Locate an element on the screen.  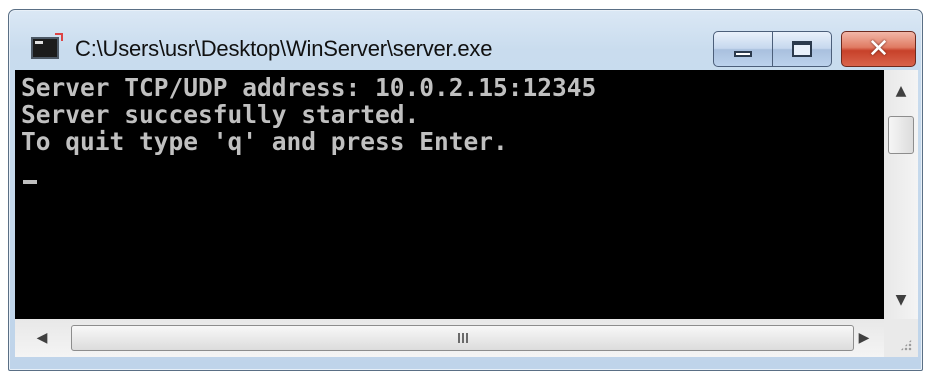
horizontal-scrollbar: ◀ ▶ is located at coordinates (449, 338).